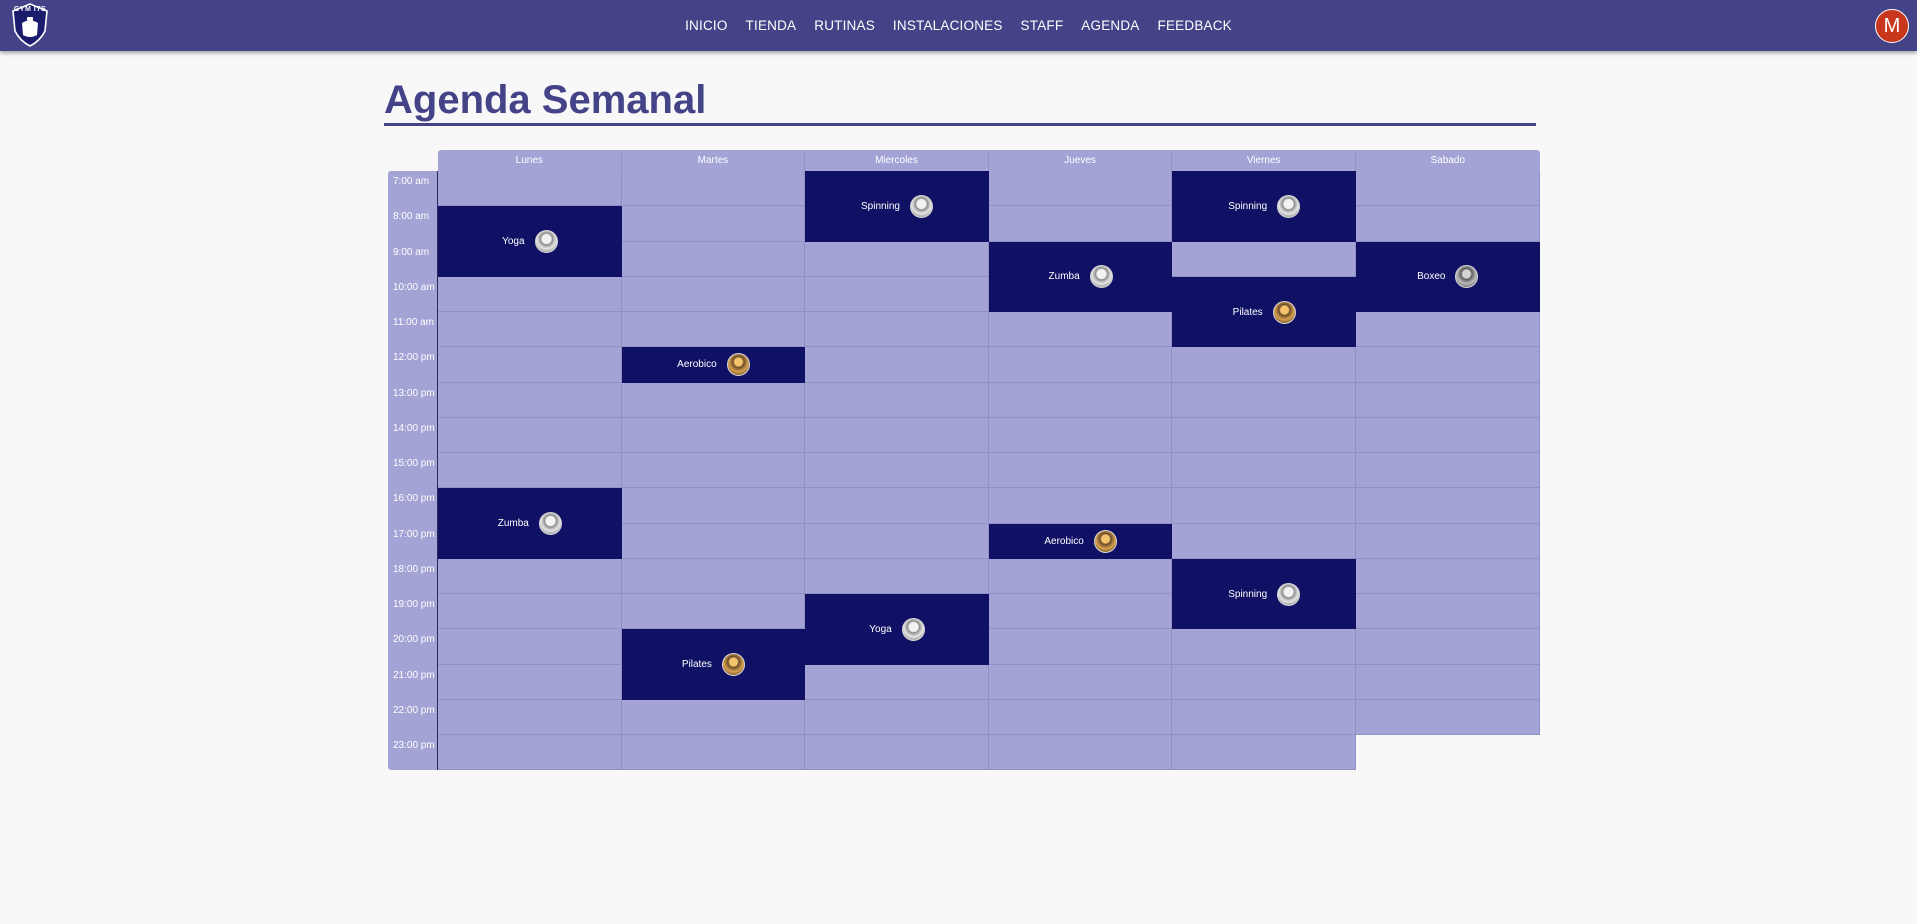 The image size is (1917, 924). Describe the element at coordinates (1264, 312) in the screenshot. I see `event-pilates-viernes: Pilates` at that location.